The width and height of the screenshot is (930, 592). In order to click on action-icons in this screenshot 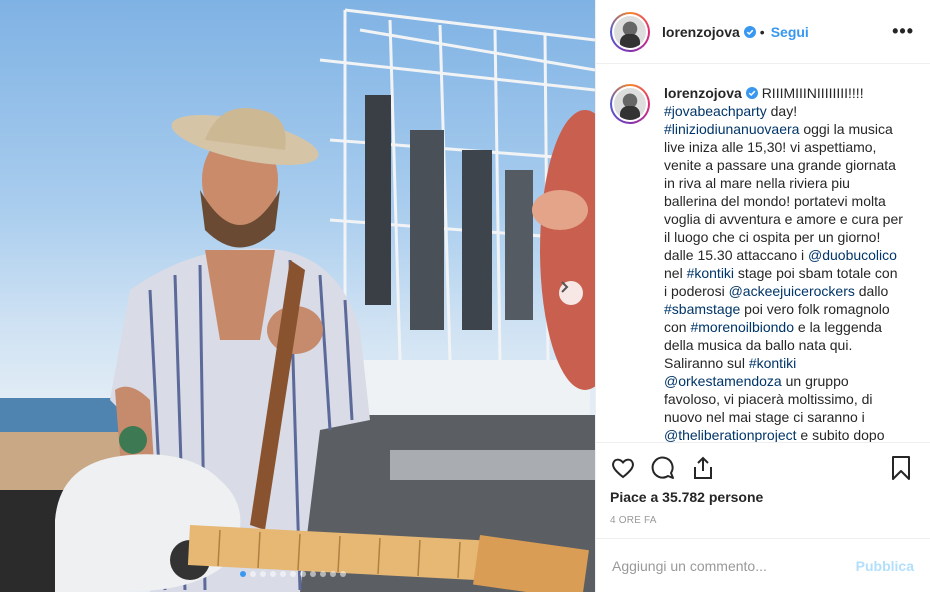, I will do `click(762, 468)`.